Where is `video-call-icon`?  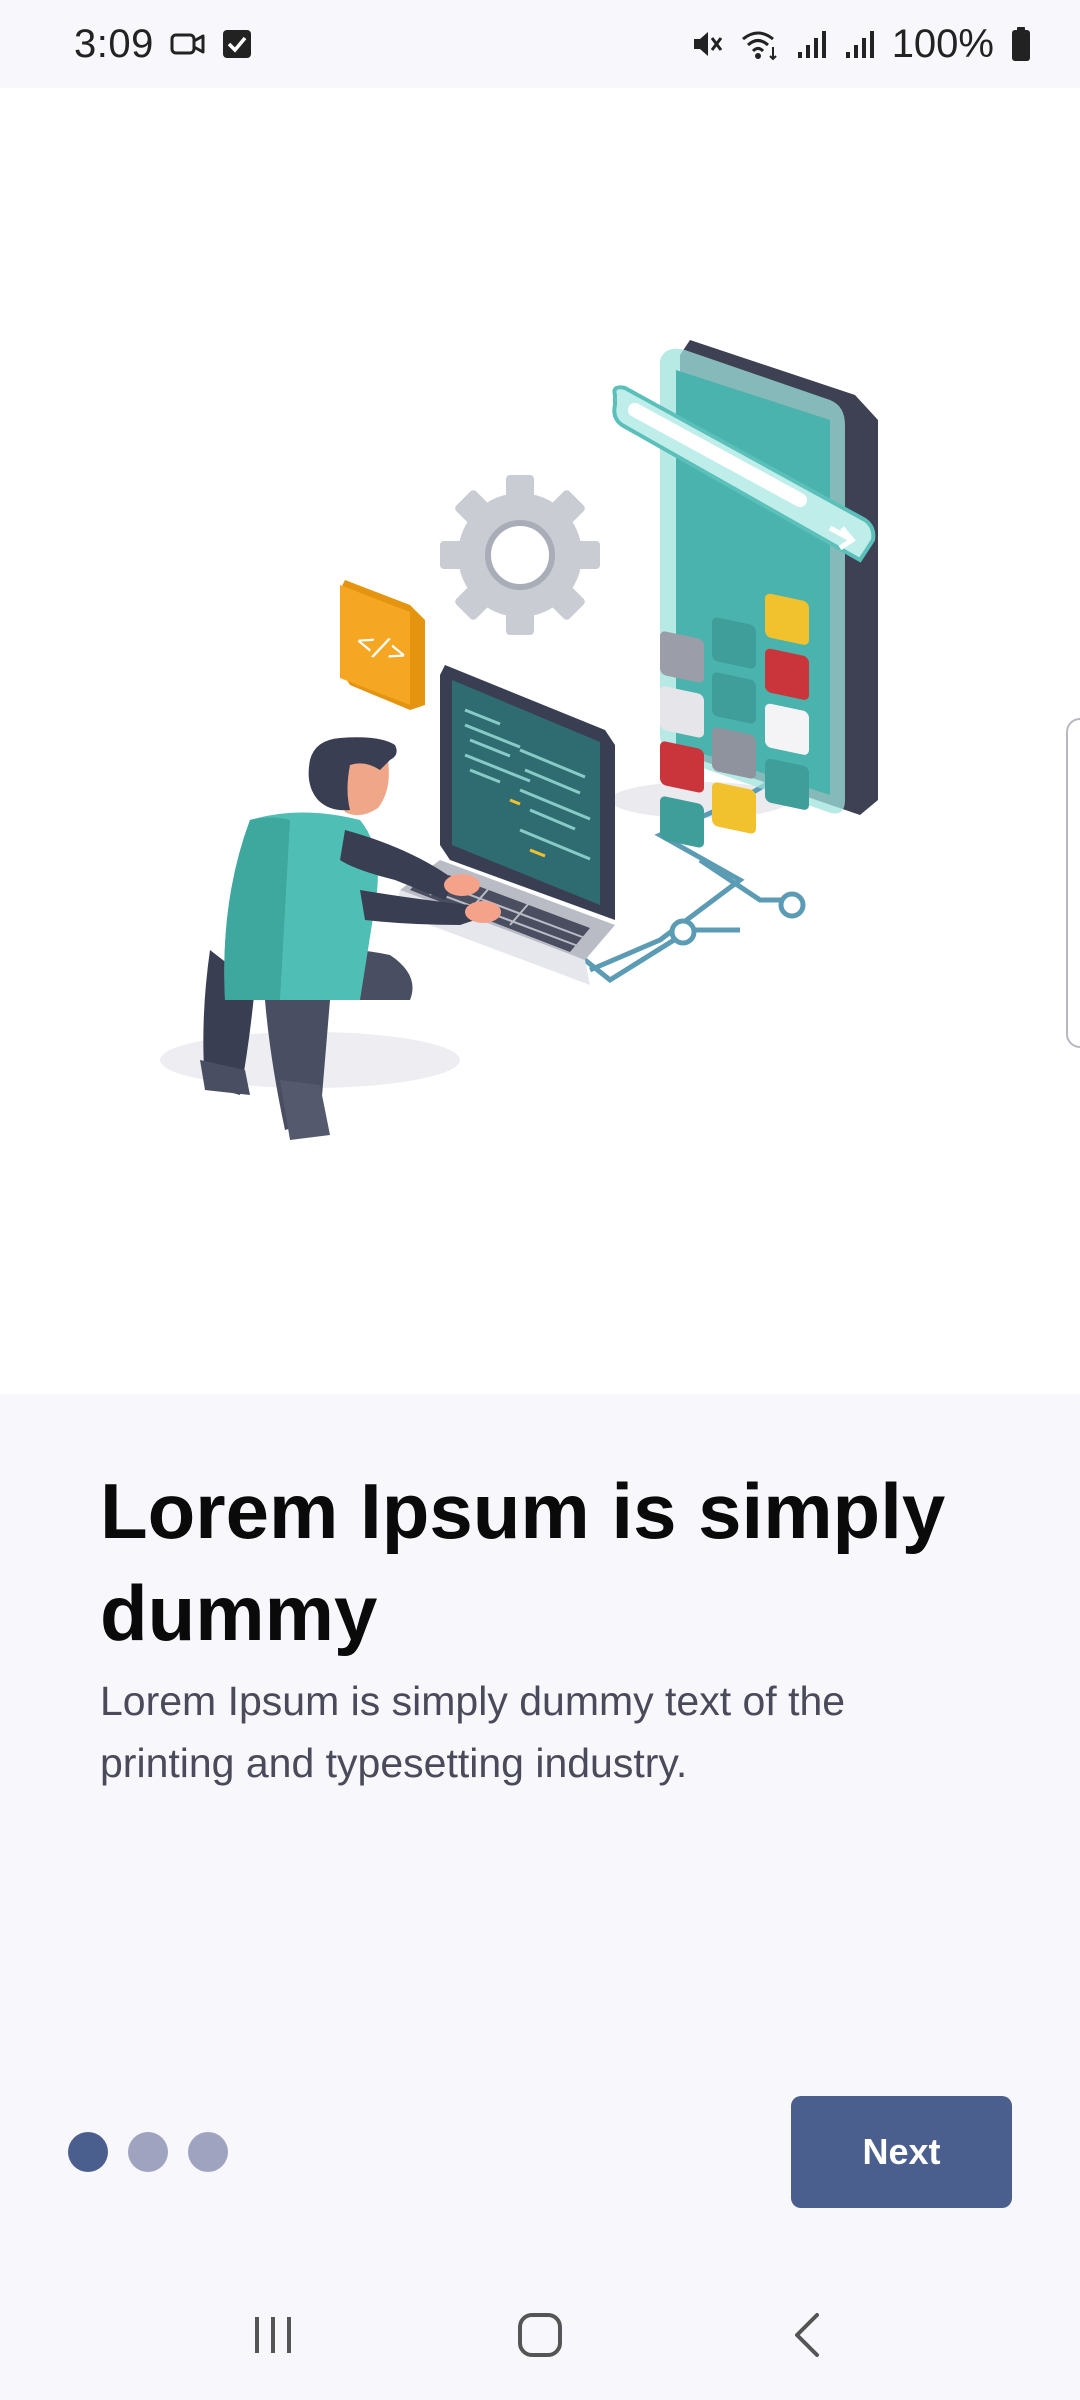 video-call-icon is located at coordinates (188, 44).